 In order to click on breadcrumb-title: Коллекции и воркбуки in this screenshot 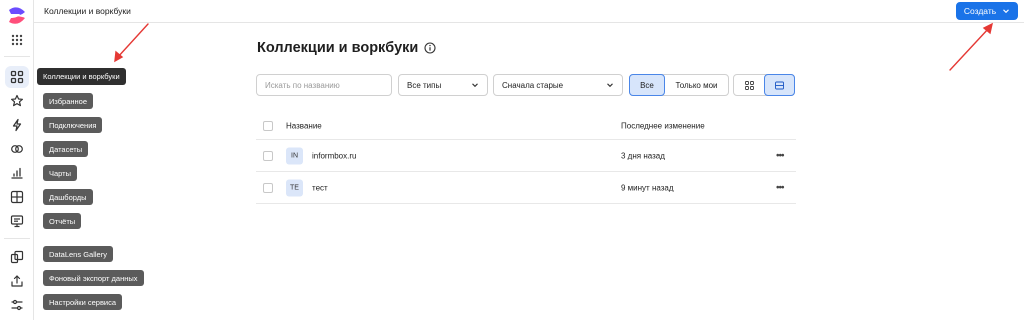, I will do `click(87, 11)`.